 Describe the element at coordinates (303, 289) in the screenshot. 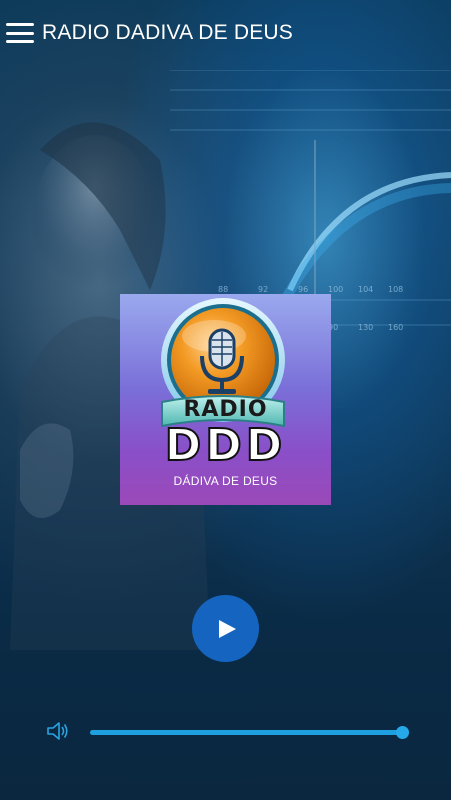

I see `dial-number: 96` at that location.